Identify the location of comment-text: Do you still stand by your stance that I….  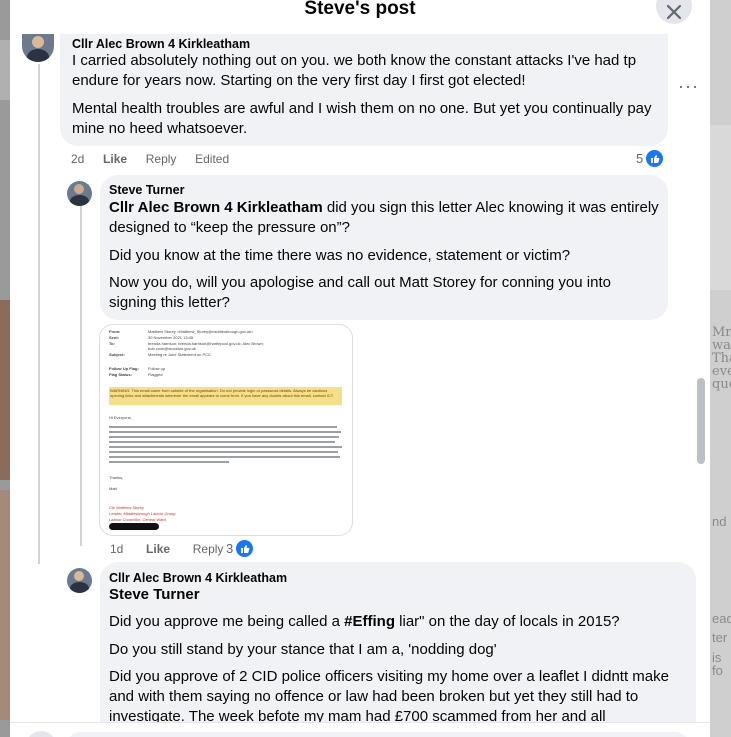
(303, 649).